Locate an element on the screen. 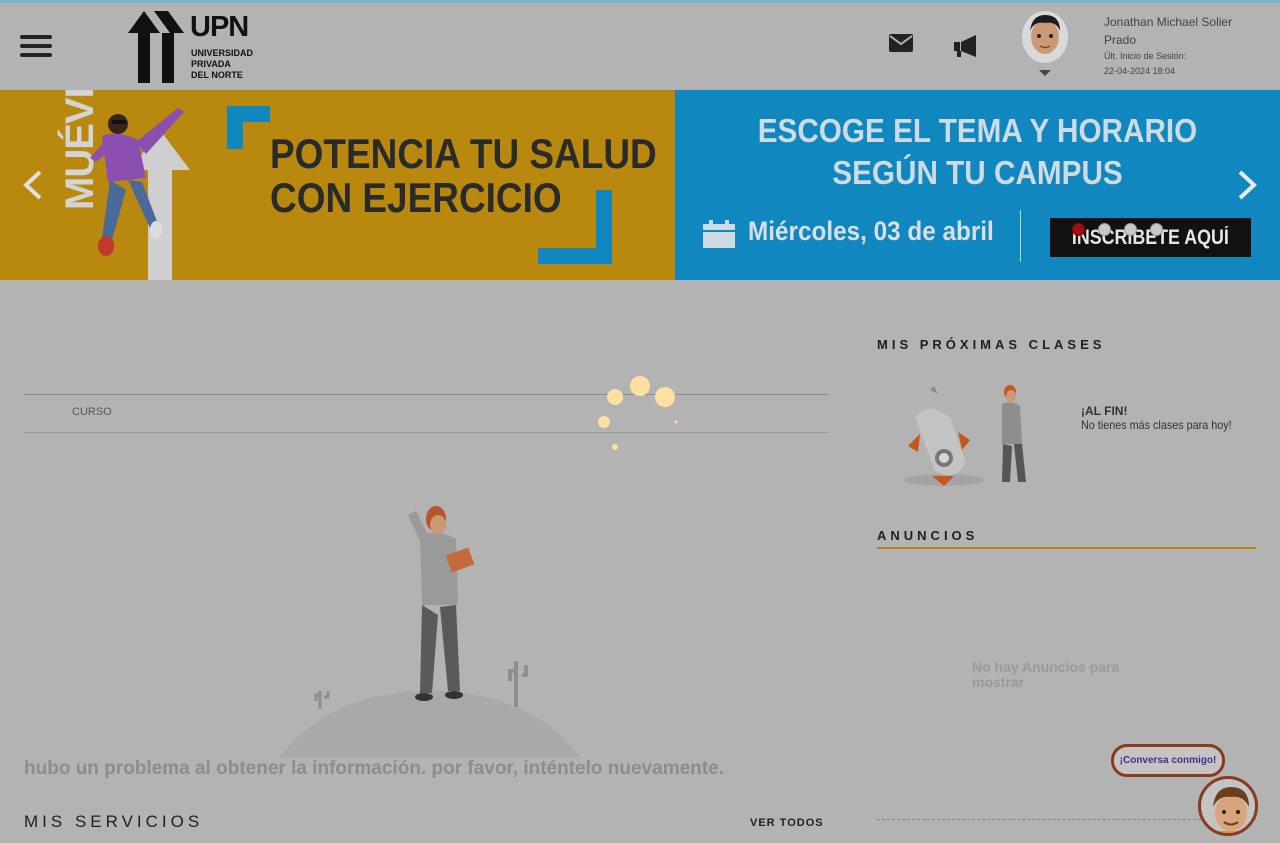 The image size is (1280, 843). no-classes-text: No tienes más clases para hoy! is located at coordinates (1156, 425).